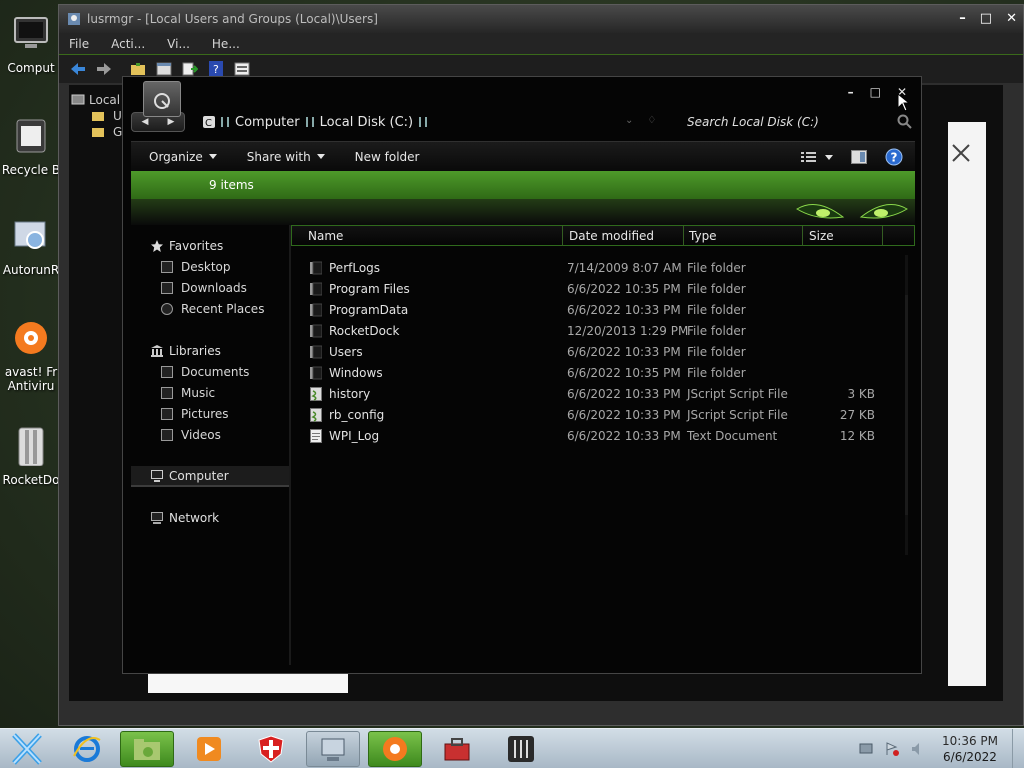  What do you see at coordinates (894, 157) in the screenshot?
I see `help-icon: ?` at bounding box center [894, 157].